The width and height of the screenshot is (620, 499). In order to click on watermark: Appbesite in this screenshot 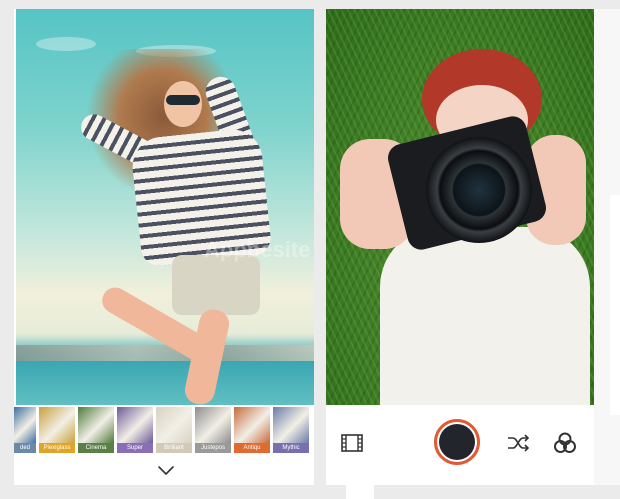, I will do `click(257, 249)`.